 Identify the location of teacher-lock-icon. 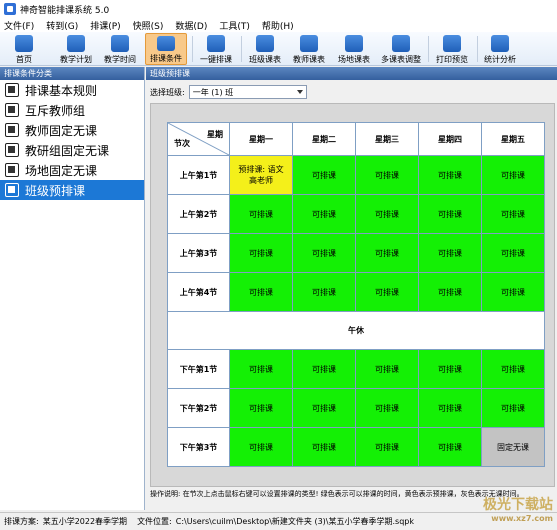
(12, 130).